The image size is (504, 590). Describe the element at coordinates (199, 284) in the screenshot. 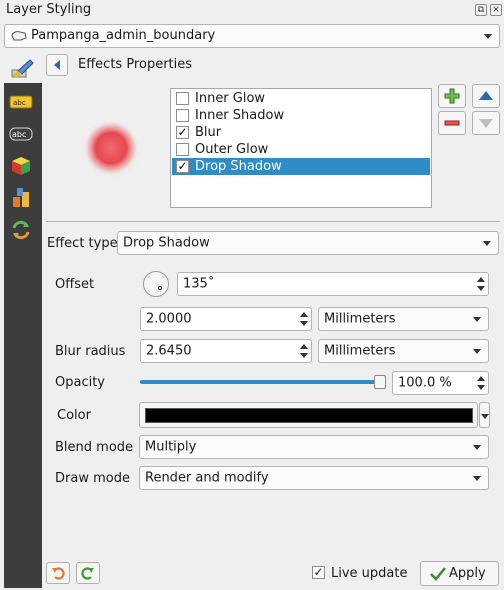

I see `angle-value: 135˚` at that location.